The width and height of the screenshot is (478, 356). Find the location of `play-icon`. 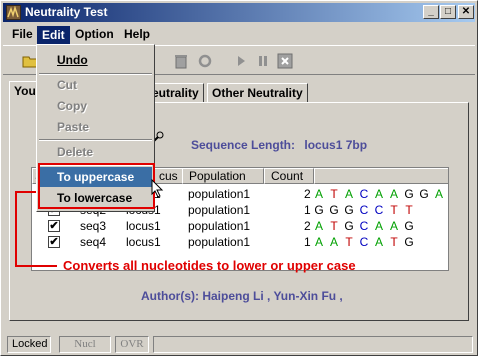

play-icon is located at coordinates (241, 61).